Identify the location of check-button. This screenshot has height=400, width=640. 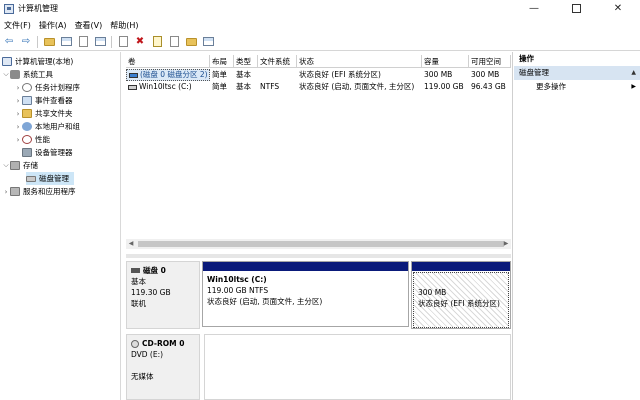
(157, 42).